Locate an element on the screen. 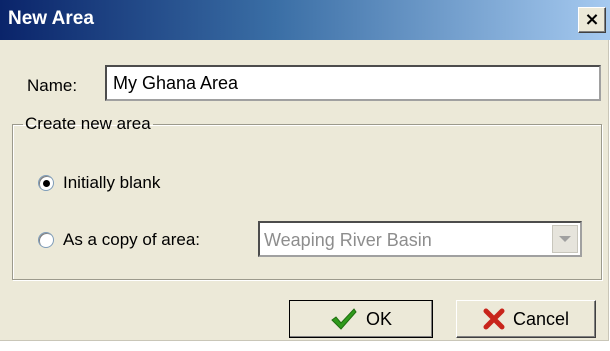 Image resolution: width=610 pixels, height=351 pixels. dropdown-button is located at coordinates (565, 239).